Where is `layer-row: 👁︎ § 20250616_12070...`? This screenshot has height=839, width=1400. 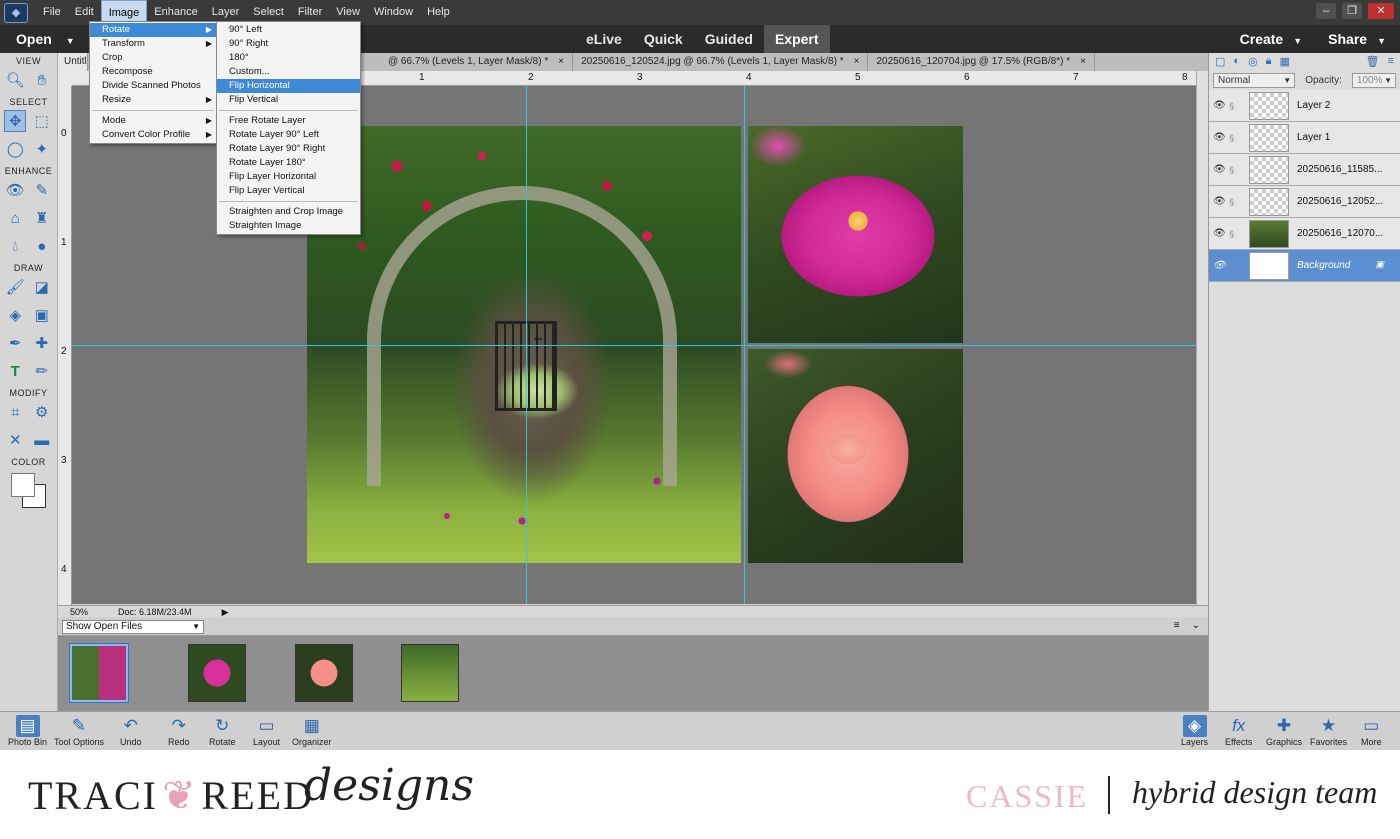 layer-row: 👁︎ § 20250616_12070... is located at coordinates (1304, 234).